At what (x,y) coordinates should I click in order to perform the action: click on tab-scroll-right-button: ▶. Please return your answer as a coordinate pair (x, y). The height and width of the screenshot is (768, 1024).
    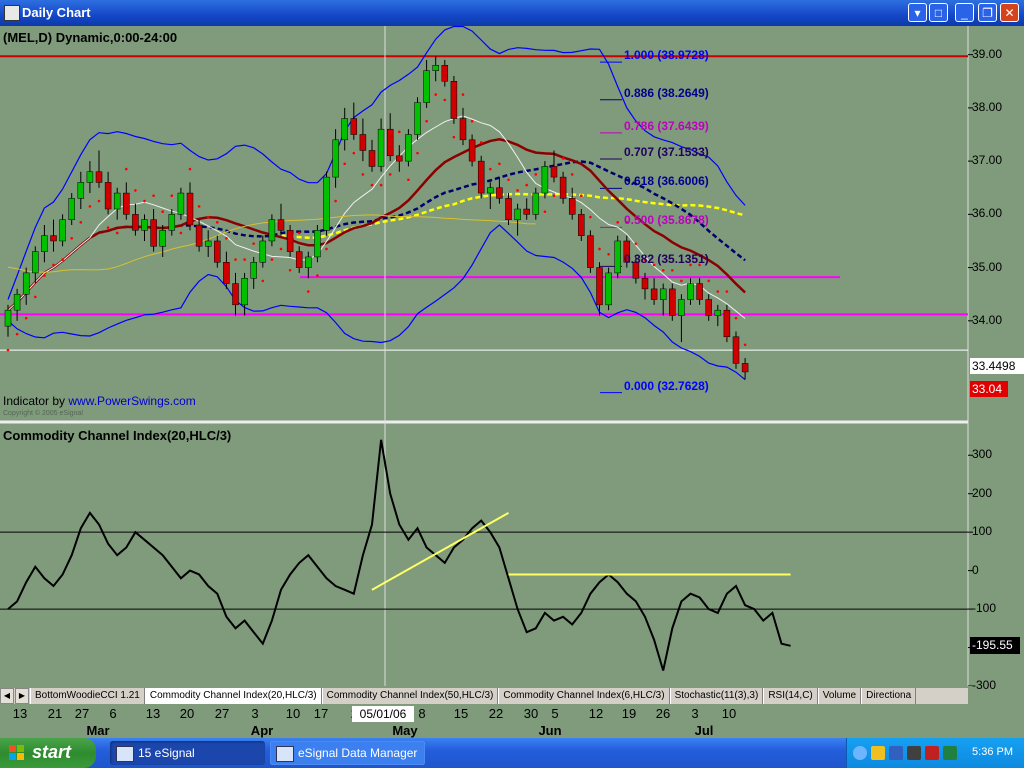
    Looking at the image, I should click on (22, 696).